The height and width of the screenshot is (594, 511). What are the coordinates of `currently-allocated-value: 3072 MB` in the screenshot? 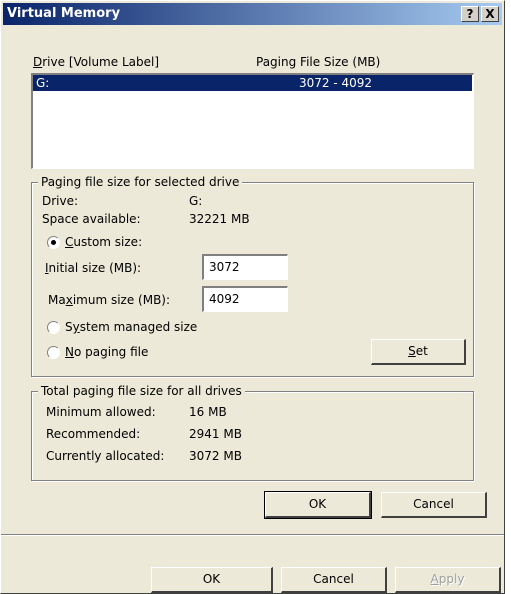 It's located at (215, 456).